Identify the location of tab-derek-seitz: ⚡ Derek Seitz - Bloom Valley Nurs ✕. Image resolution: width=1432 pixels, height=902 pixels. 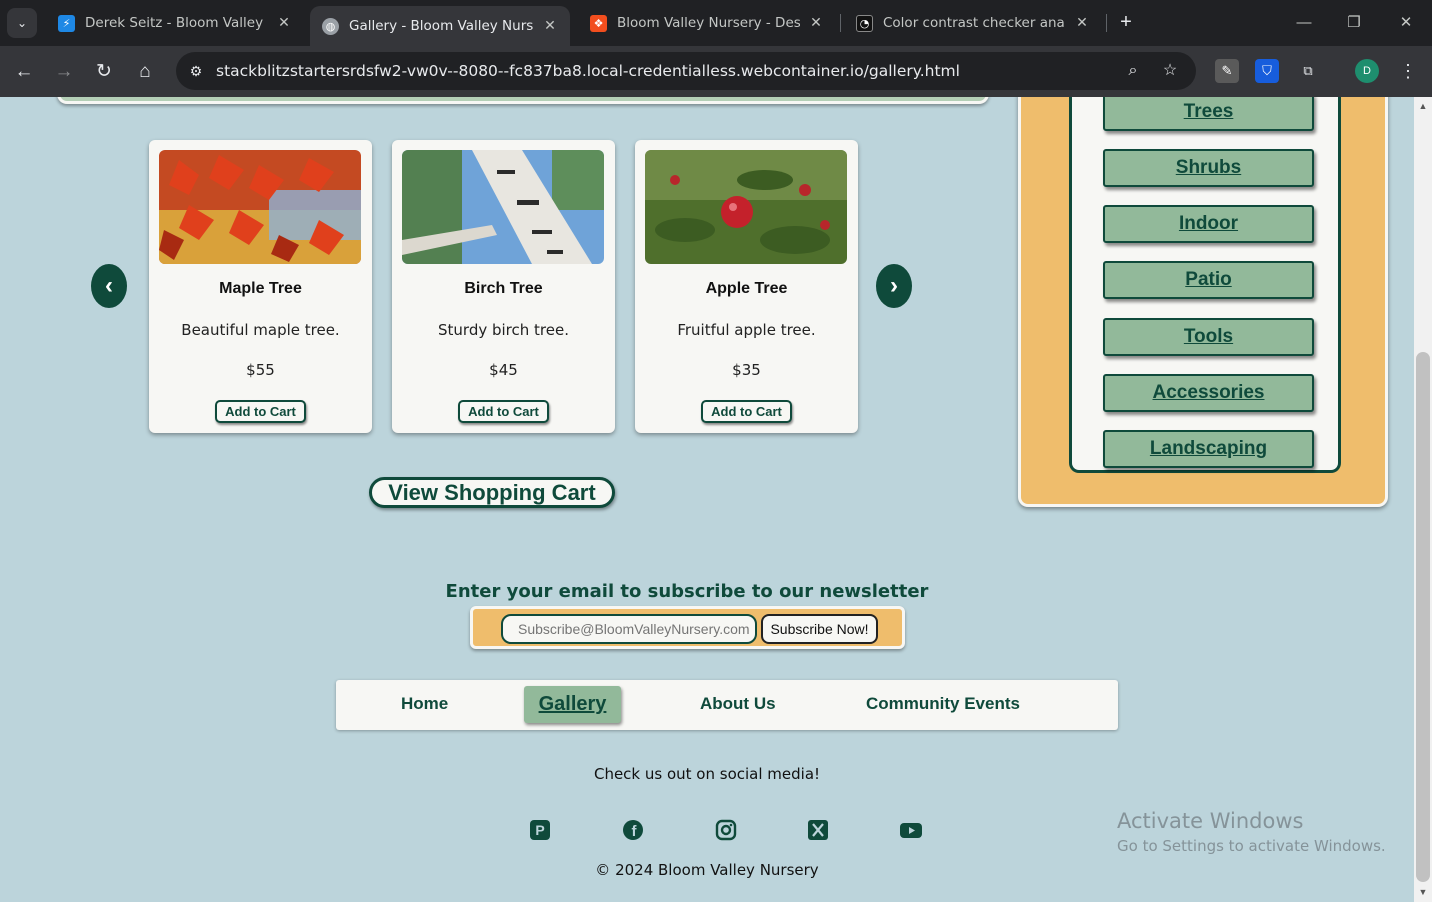
(175, 23).